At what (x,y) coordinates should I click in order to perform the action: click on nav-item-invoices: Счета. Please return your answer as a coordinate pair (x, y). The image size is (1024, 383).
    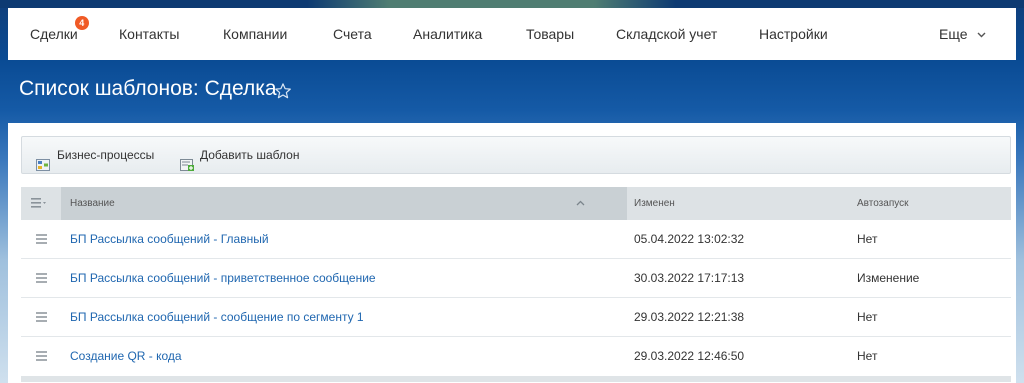
    Looking at the image, I should click on (352, 34).